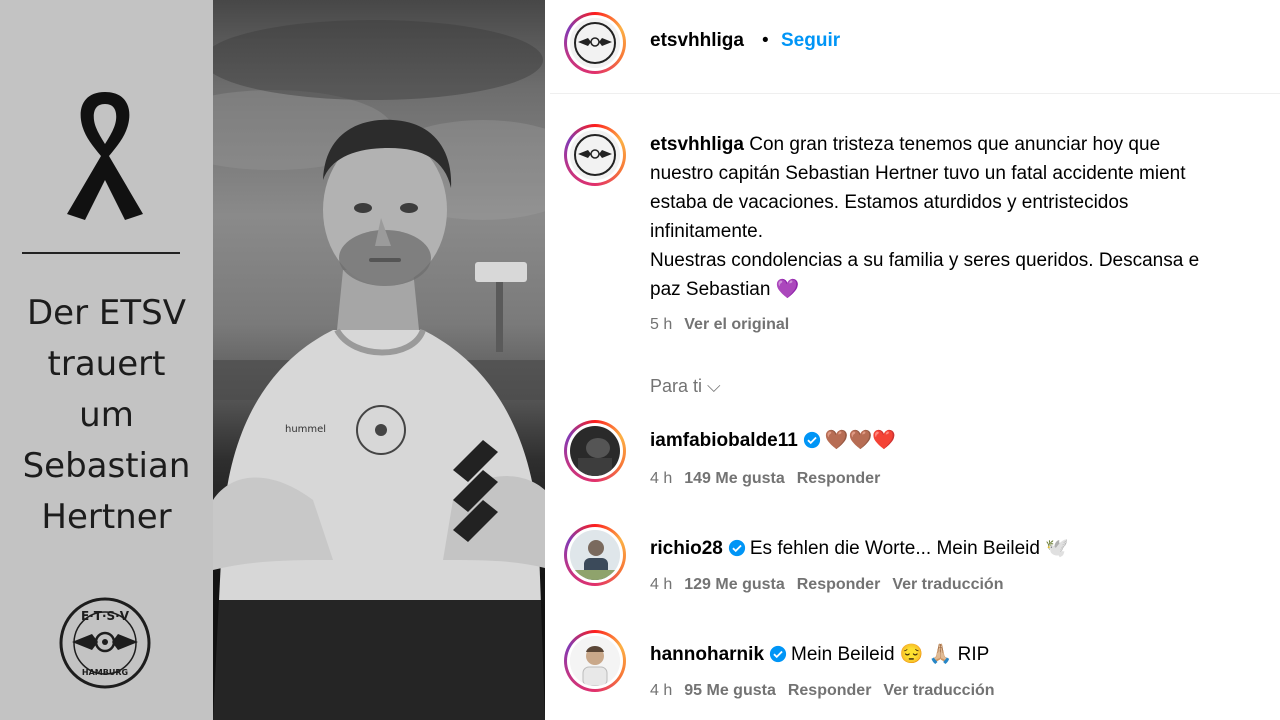 Image resolution: width=1280 pixels, height=720 pixels. Describe the element at coordinates (724, 440) in the screenshot. I see `comment-username: iamfabiobalde11` at that location.